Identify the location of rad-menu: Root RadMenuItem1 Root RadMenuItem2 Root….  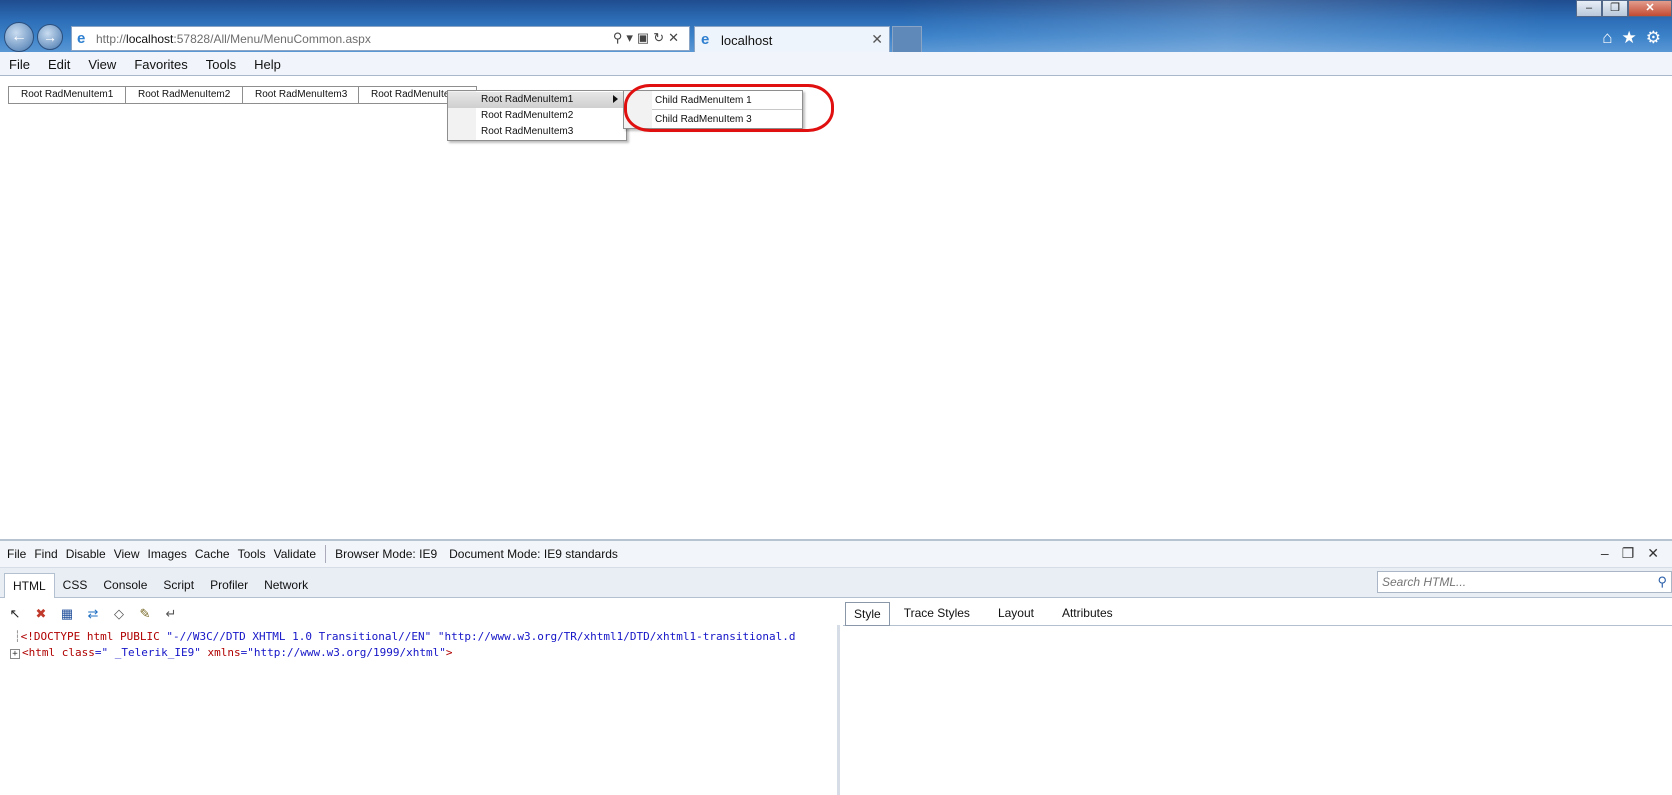
(242, 95).